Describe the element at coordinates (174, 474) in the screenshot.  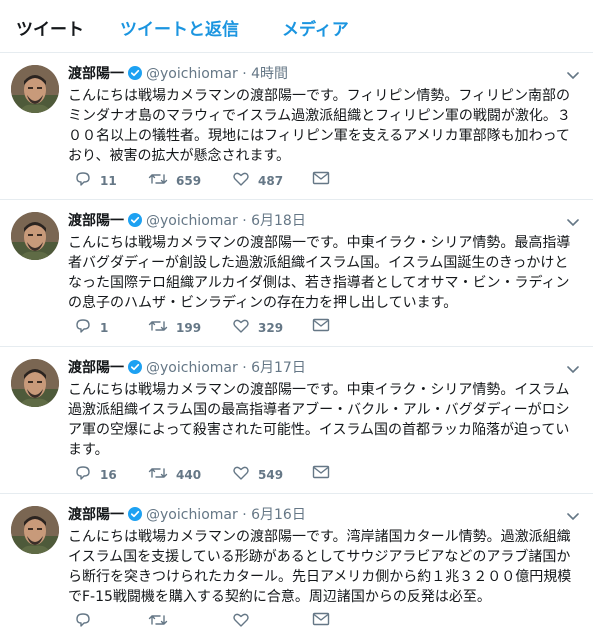
I see `retweet-button: 440` at that location.